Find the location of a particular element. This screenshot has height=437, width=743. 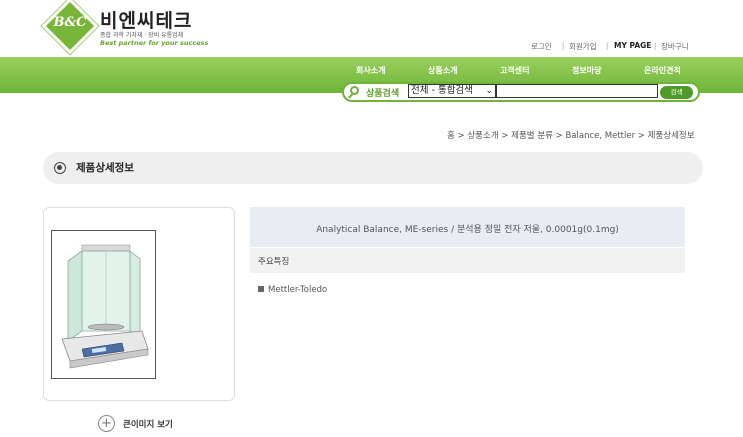

feature-item: Mettler-Toledo is located at coordinates (292, 290).